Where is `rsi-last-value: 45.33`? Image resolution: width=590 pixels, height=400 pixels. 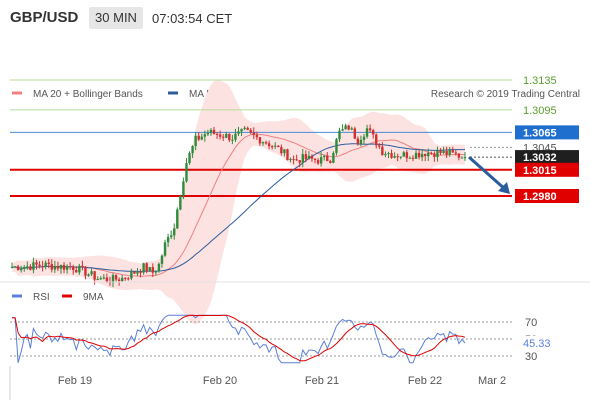
rsi-last-value: 45.33 is located at coordinates (537, 344).